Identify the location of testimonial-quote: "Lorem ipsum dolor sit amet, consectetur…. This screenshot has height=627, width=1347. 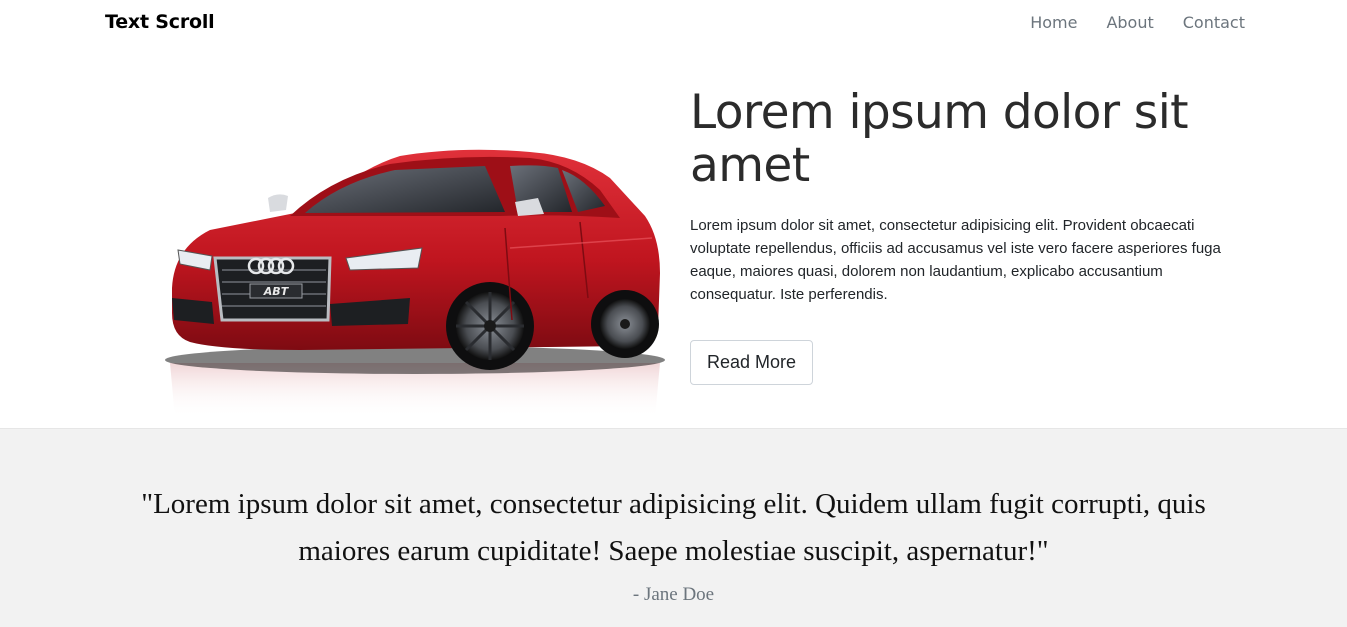
(673, 527).